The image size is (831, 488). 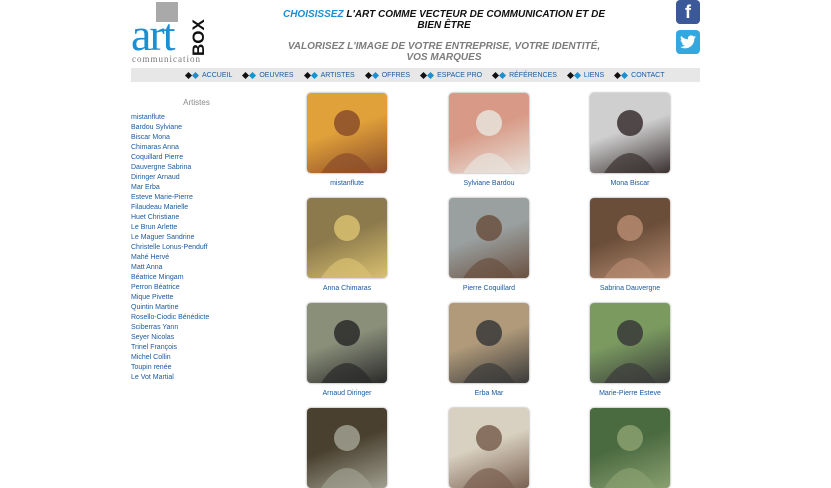 I want to click on sidebar-artist-link: Mahé Hervé, so click(x=170, y=258).